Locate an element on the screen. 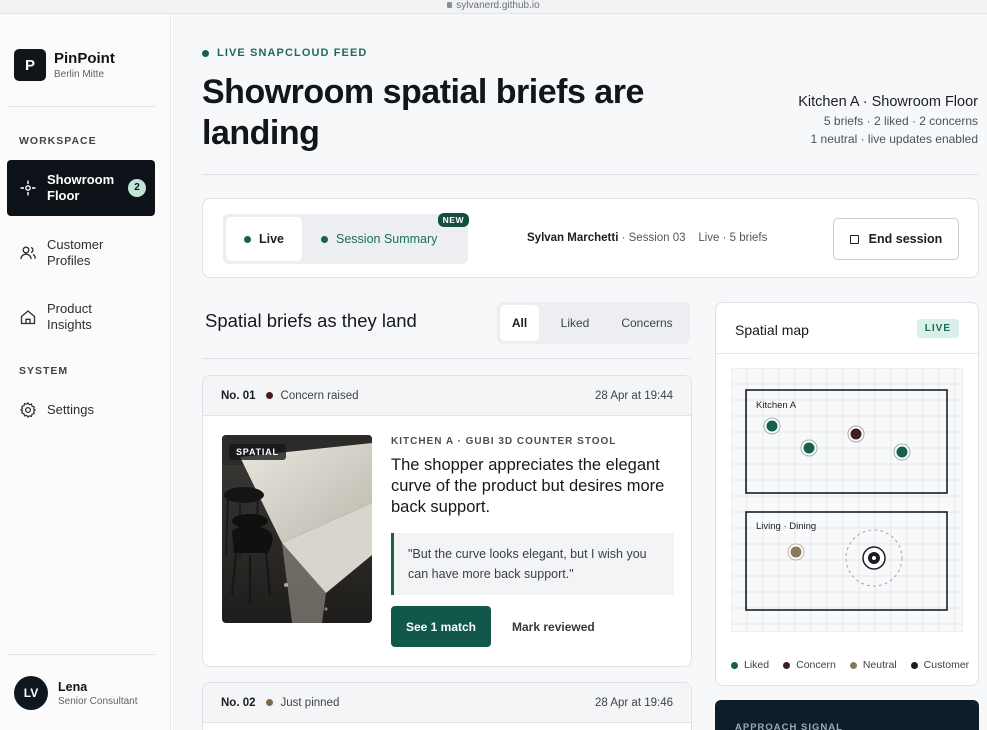 Image resolution: width=987 pixels, height=730 pixels. home-icon is located at coordinates (28, 317).